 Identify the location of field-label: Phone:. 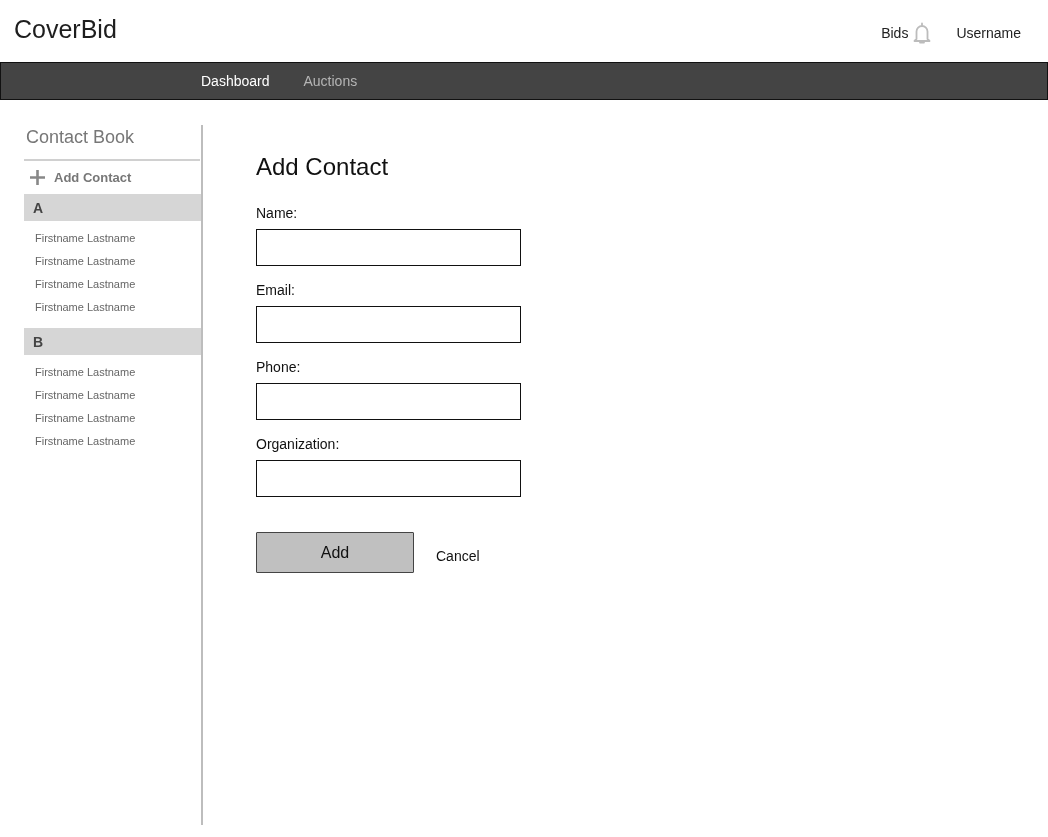
(279, 367).